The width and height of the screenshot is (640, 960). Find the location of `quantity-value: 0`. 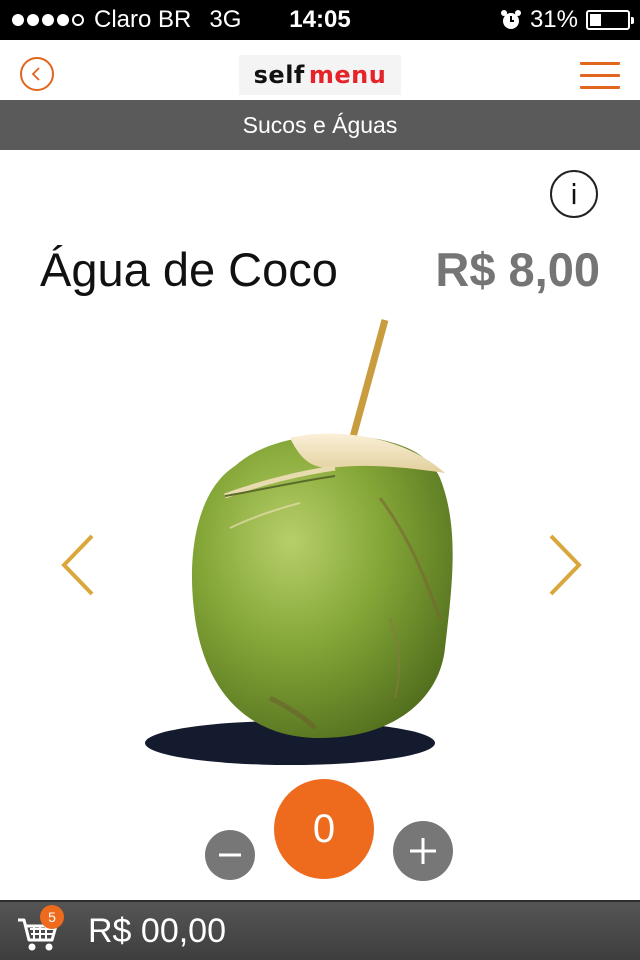

quantity-value: 0 is located at coordinates (324, 829).